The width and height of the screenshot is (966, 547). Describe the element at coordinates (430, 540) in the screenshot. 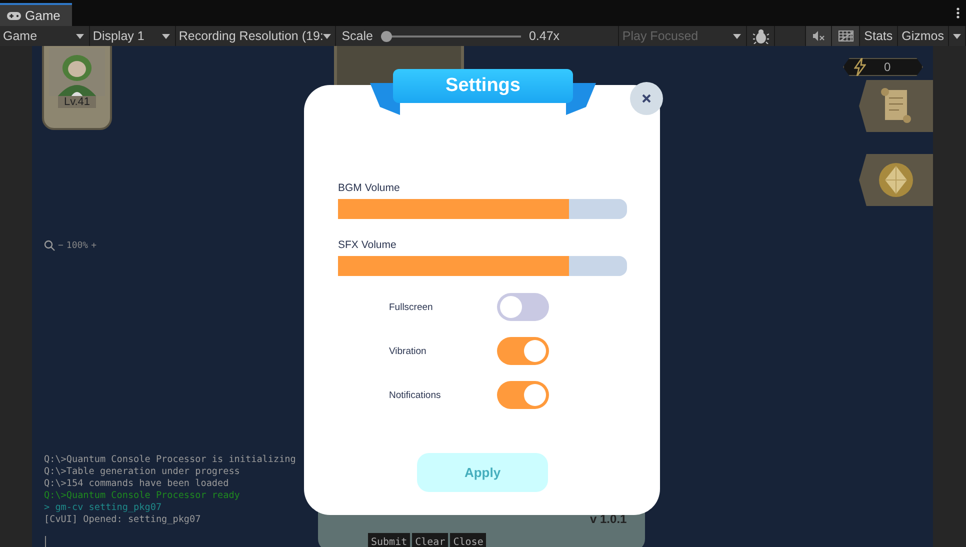

I see `console-button: Clear` at that location.